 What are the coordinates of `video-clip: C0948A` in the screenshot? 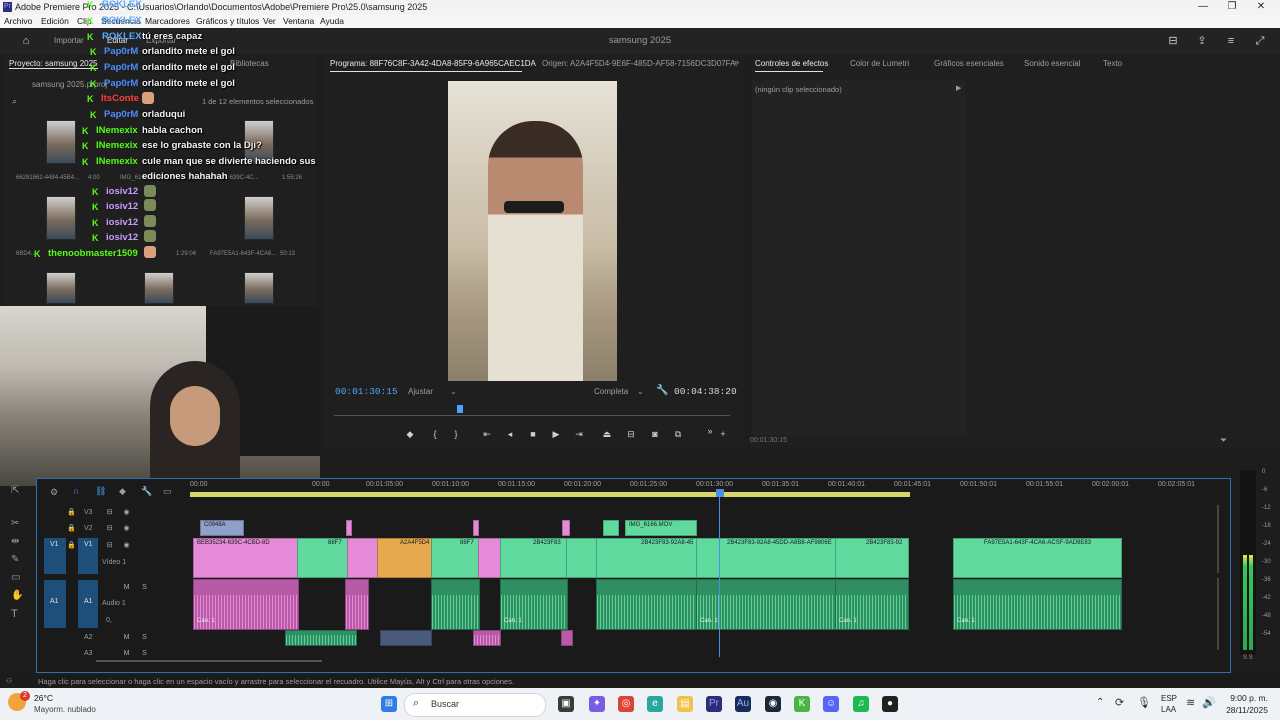 It's located at (222, 528).